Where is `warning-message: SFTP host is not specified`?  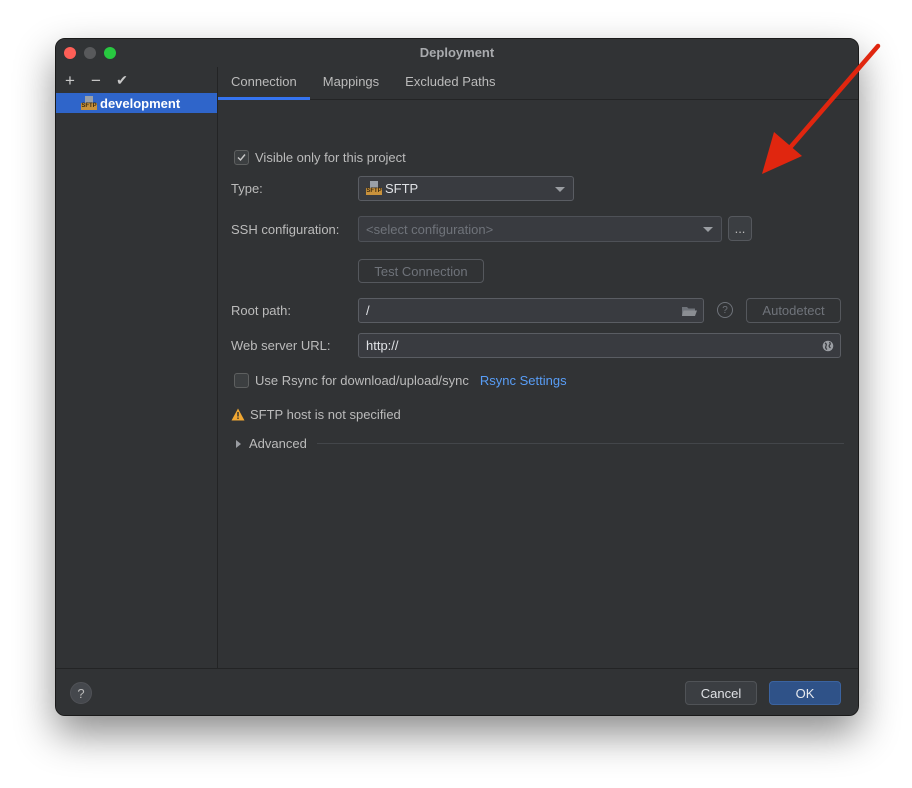 warning-message: SFTP host is not specified is located at coordinates (316, 414).